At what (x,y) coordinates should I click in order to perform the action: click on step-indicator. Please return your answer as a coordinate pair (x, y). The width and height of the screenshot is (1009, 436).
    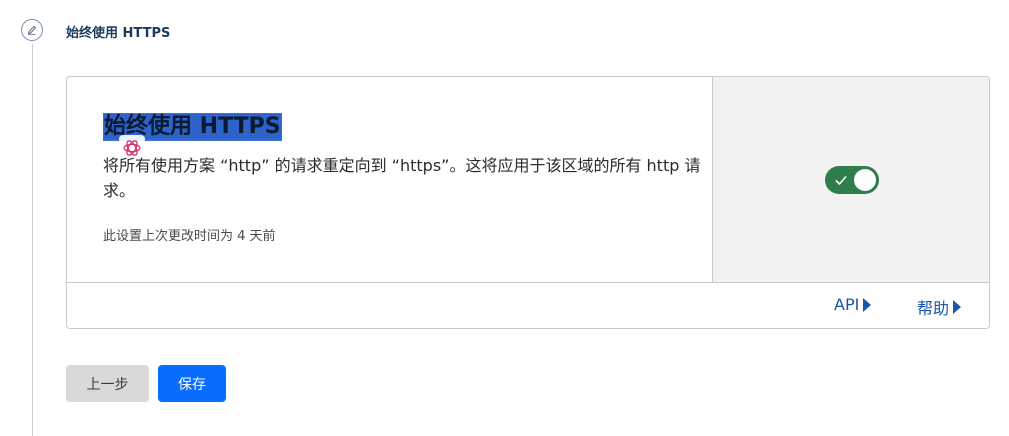
    Looking at the image, I should click on (32, 30).